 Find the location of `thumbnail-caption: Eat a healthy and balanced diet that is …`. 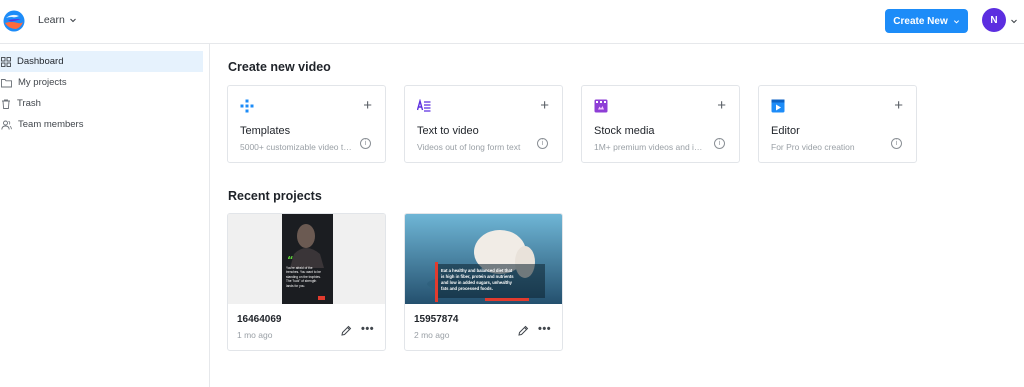

thumbnail-caption: Eat a healthy and balanced diet that is … is located at coordinates (477, 279).